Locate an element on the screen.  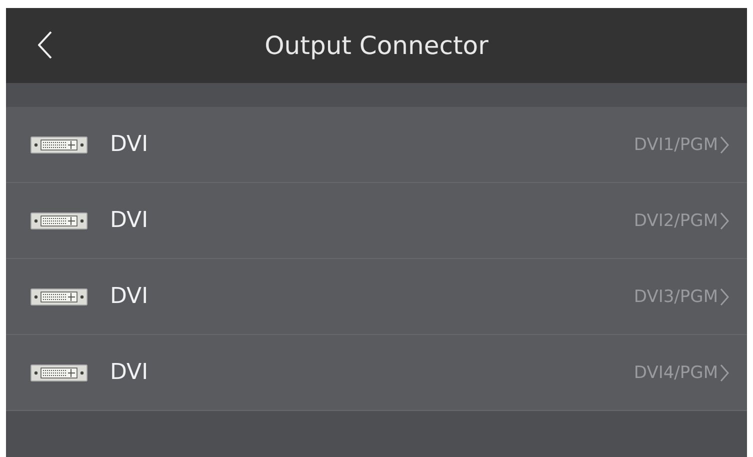
output-label: DVI2/PGM is located at coordinates (676, 220).